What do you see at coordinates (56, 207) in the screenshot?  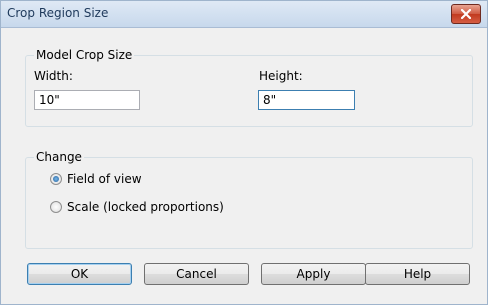 I see `scale-radio` at bounding box center [56, 207].